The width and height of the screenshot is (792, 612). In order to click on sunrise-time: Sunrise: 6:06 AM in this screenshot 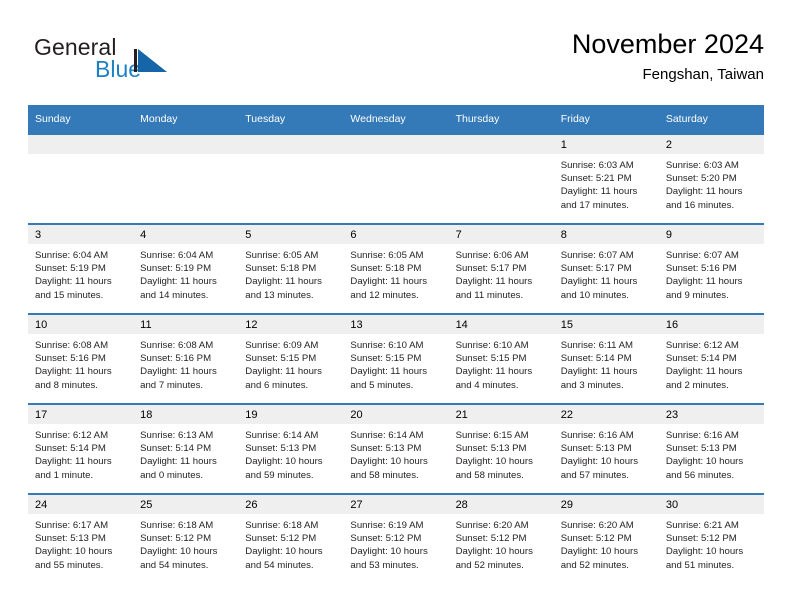, I will do `click(492, 255)`.